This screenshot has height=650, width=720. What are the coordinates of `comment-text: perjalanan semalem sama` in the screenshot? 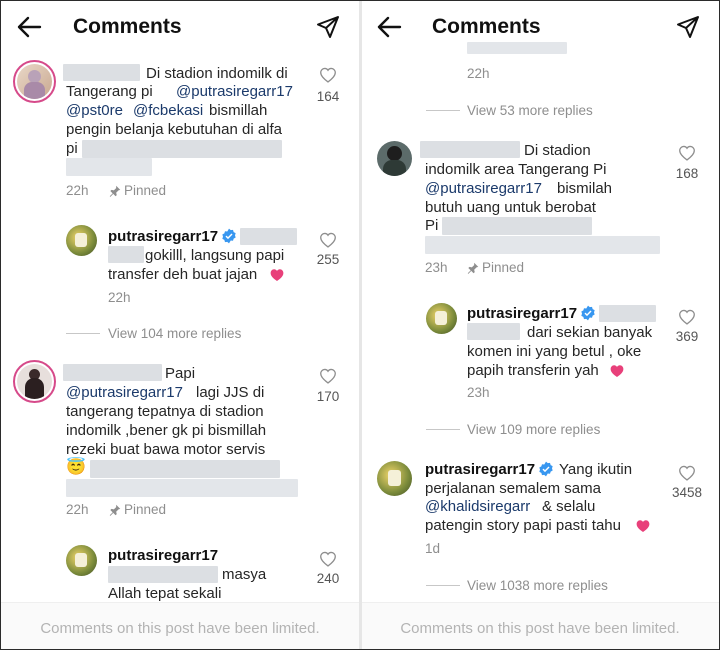 It's located at (513, 488).